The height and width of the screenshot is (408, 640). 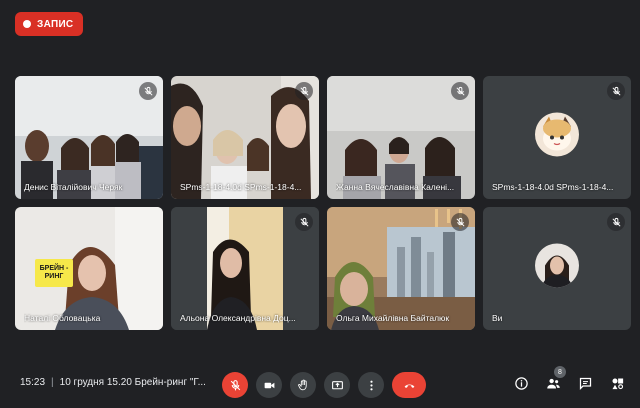 I want to click on activities-button, so click(x=617, y=383).